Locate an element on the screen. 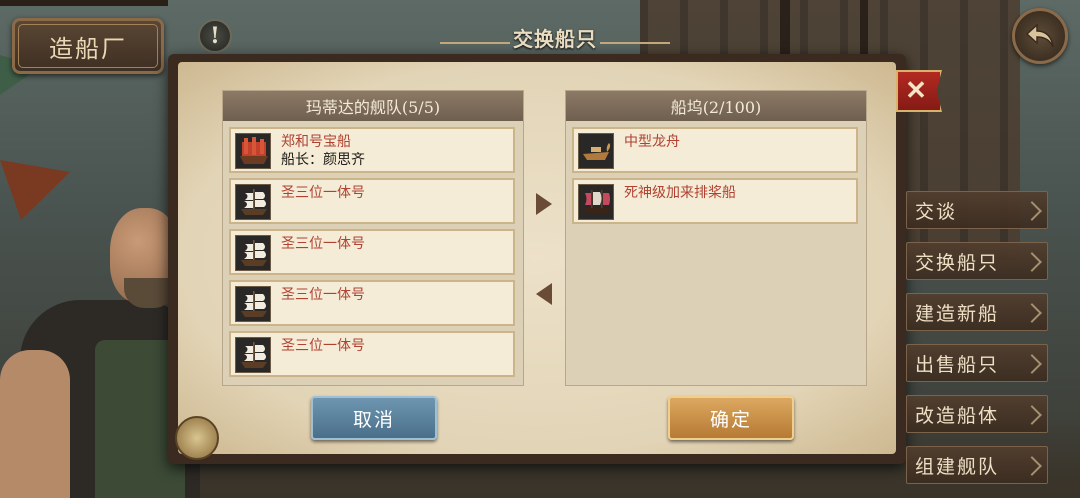  ship-name: 中型龙舟 is located at coordinates (652, 142).